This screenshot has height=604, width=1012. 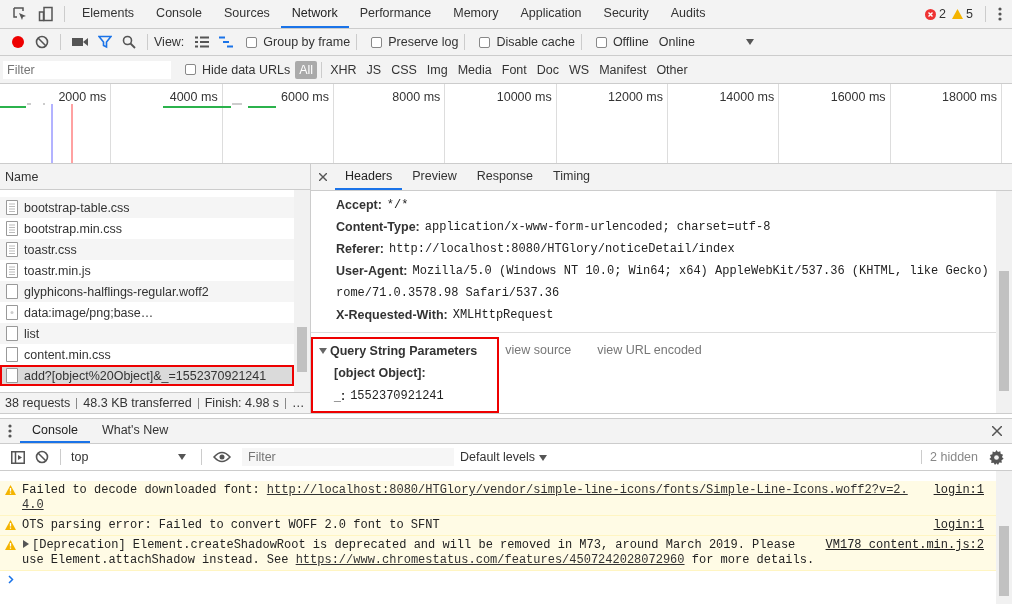 What do you see at coordinates (514, 69) in the screenshot?
I see `type-filter: Font` at bounding box center [514, 69].